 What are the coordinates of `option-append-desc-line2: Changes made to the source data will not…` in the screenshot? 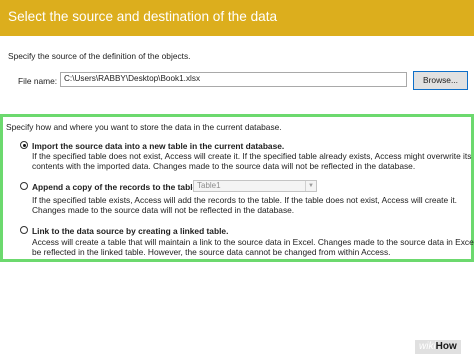 It's located at (163, 210).